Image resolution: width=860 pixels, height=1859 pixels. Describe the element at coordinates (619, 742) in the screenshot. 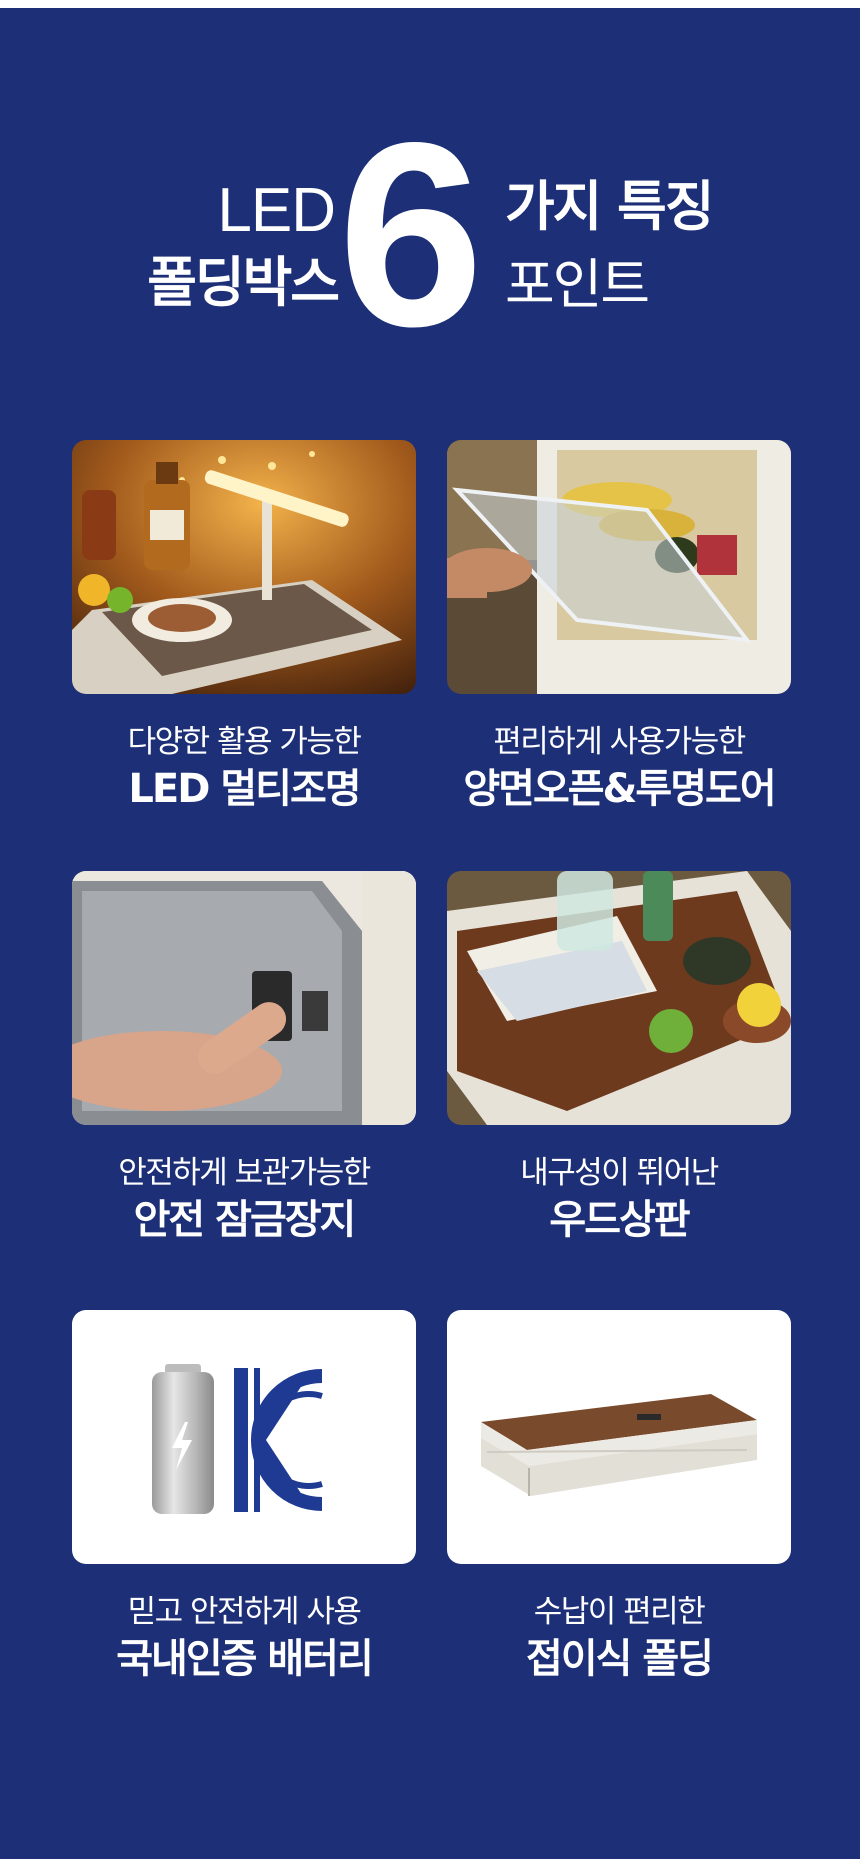

I see `feature-subtitle: 편리하게 사용가능한` at that location.